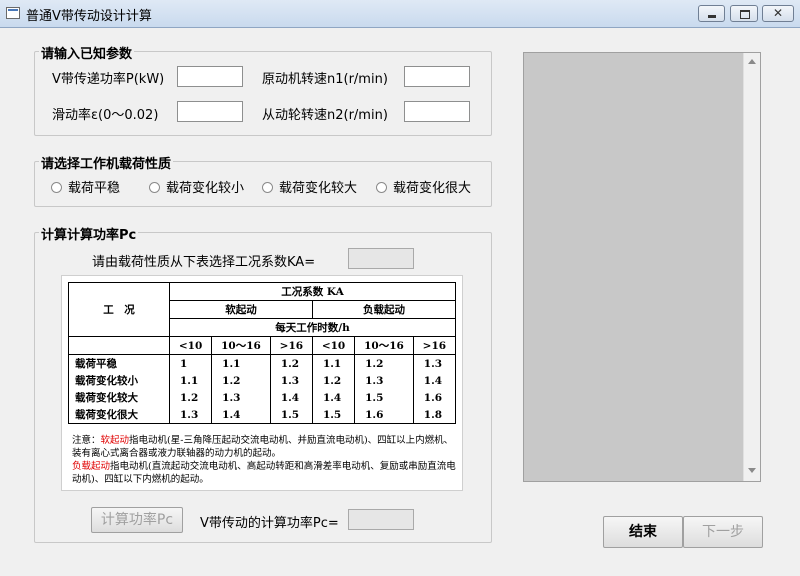 This screenshot has height=576, width=800. I want to click on power-input, so click(210, 76).